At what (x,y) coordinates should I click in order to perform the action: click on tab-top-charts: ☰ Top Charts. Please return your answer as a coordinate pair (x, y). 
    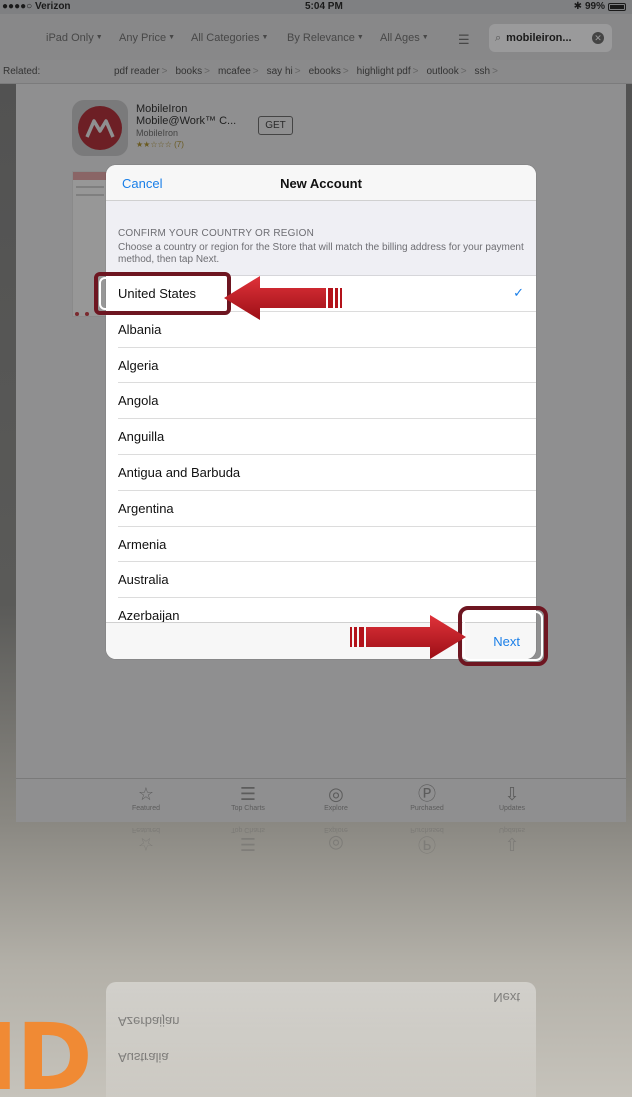
    Looking at the image, I should click on (248, 797).